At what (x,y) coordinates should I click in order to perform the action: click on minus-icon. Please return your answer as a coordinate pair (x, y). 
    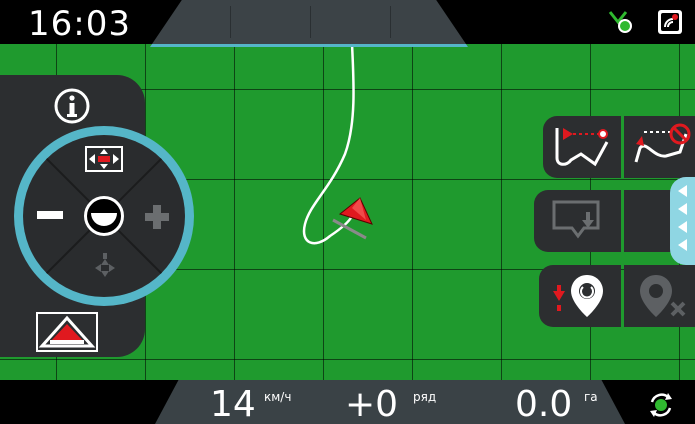
    Looking at the image, I should click on (50, 215).